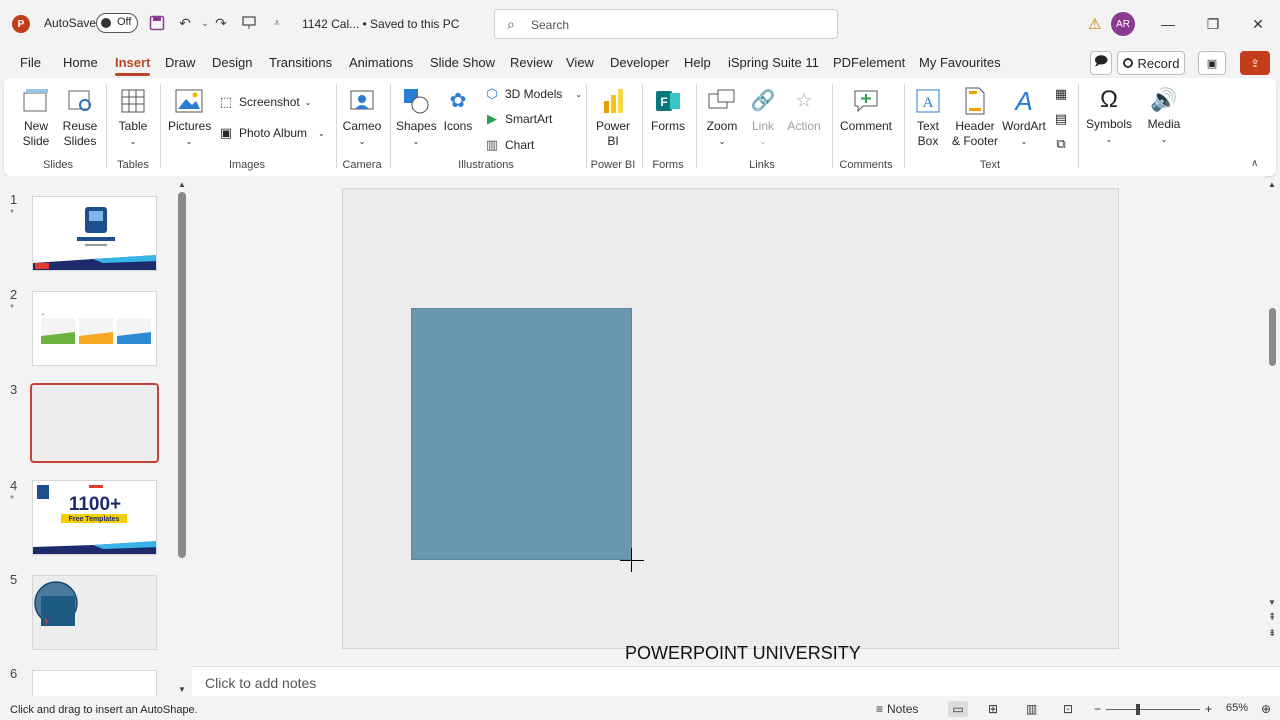 The width and height of the screenshot is (1280, 720). I want to click on scroll-down-icon: ▼, so click(182, 689).